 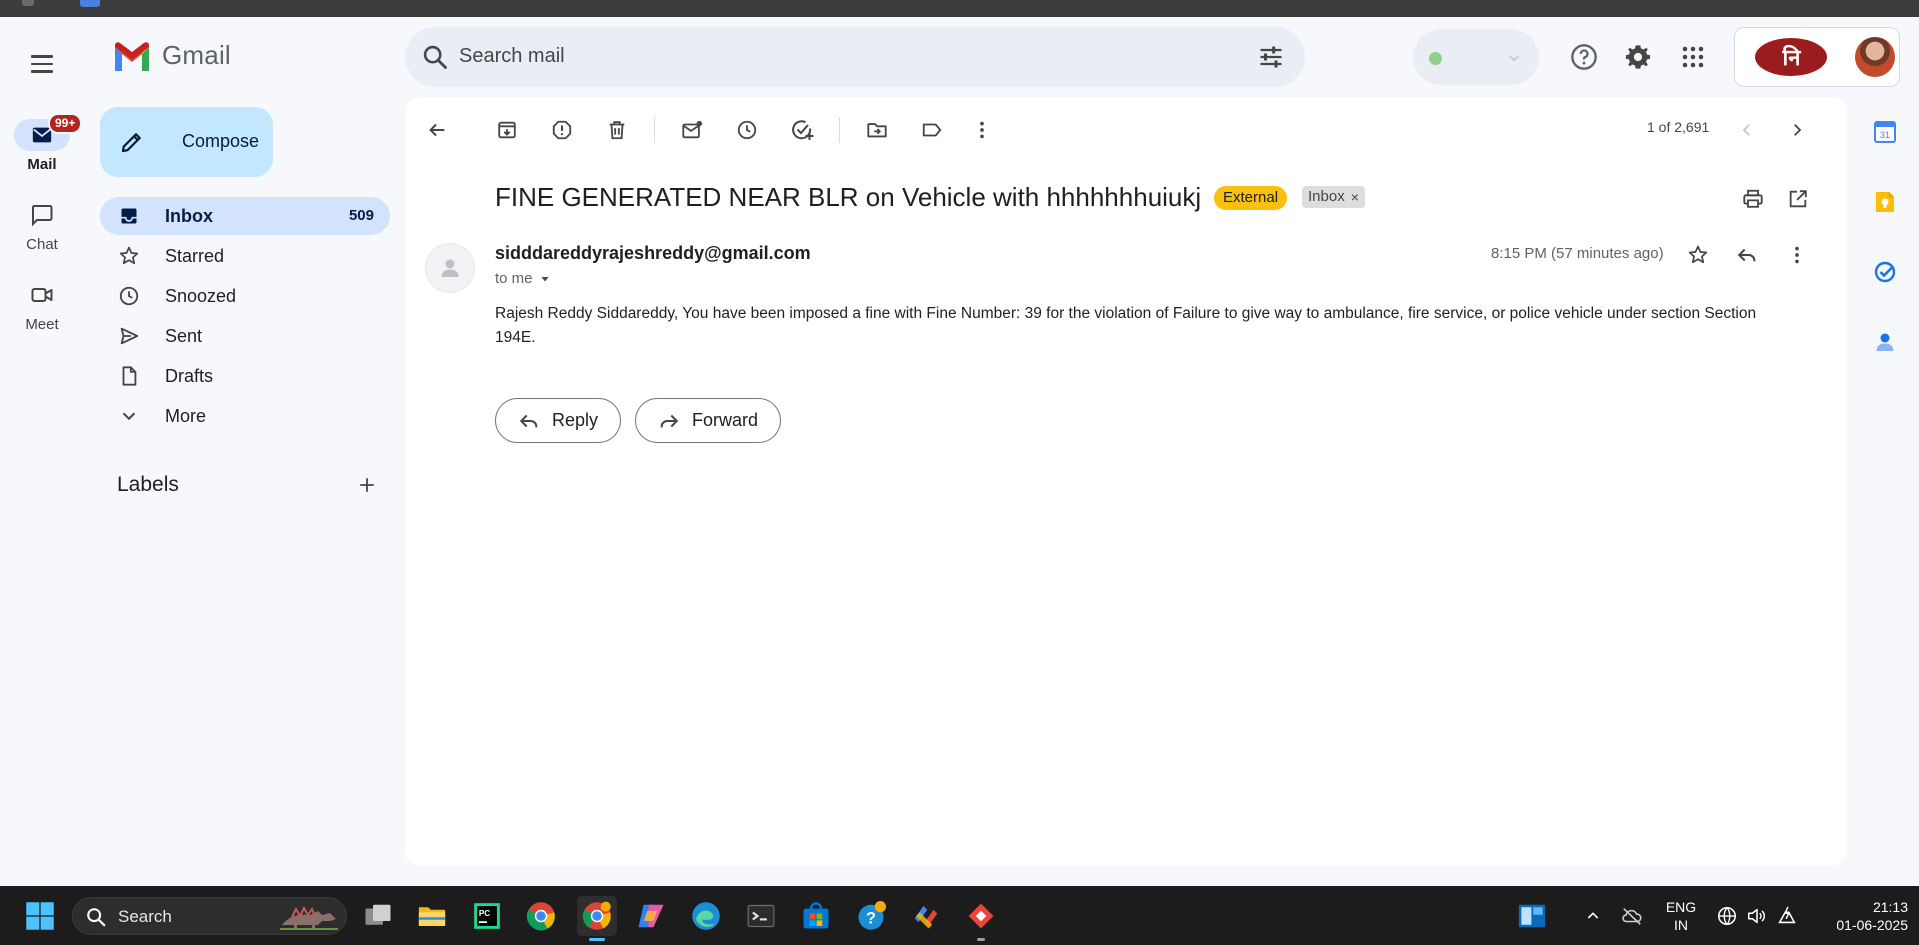 What do you see at coordinates (487, 916) in the screenshot?
I see `pycharm-icon: PC` at bounding box center [487, 916].